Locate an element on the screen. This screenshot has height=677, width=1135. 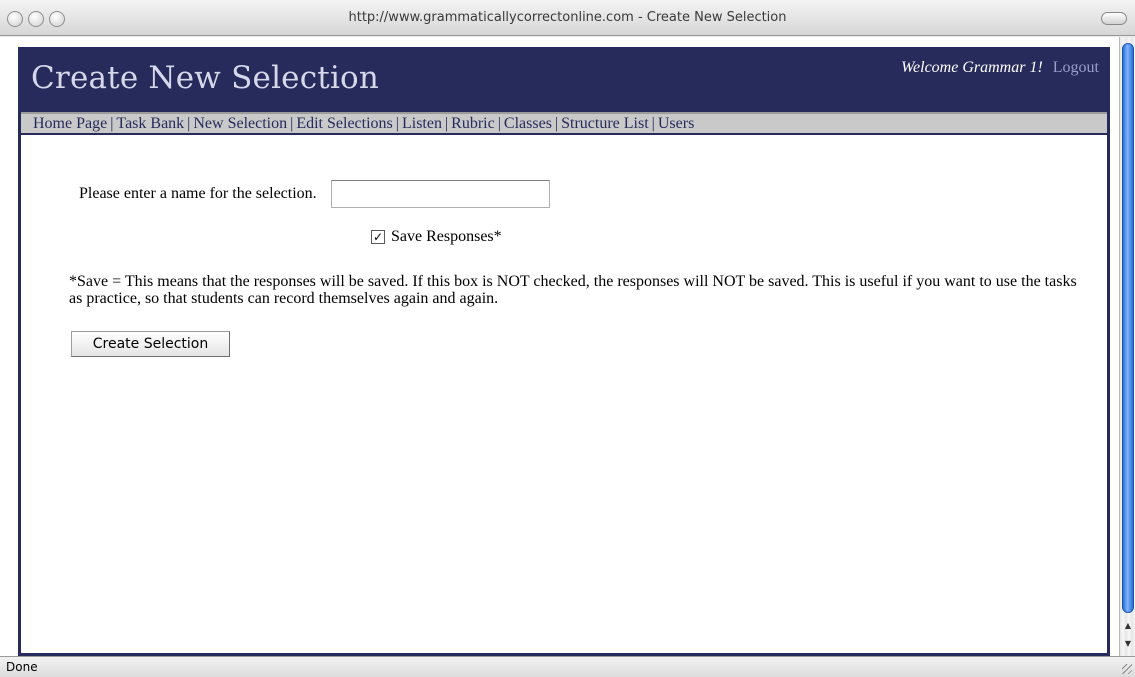
vertical-scrollbar: ▲ ▼ is located at coordinates (1127, 346).